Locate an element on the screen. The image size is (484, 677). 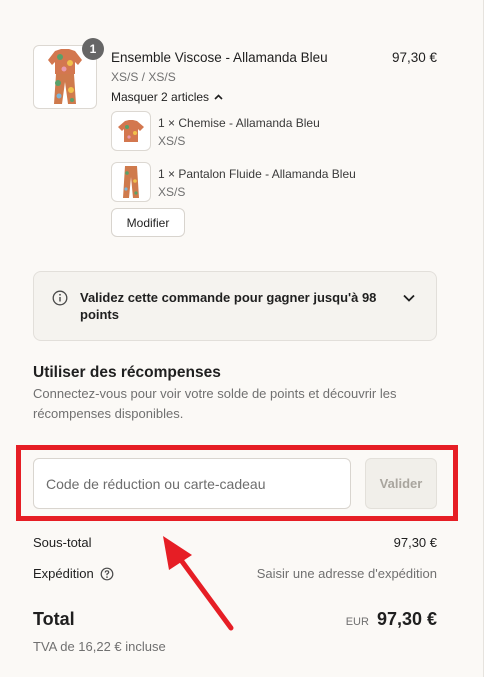
product-variant: XS/S / XS/S is located at coordinates (143, 77).